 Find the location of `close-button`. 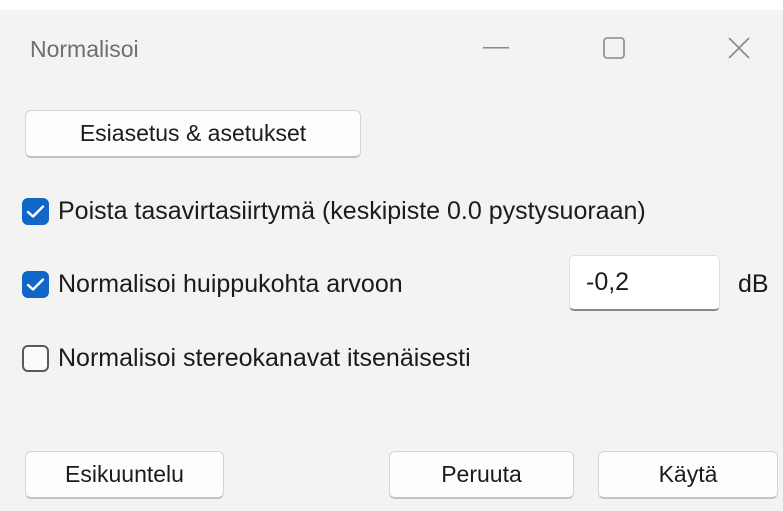

close-button is located at coordinates (739, 48).